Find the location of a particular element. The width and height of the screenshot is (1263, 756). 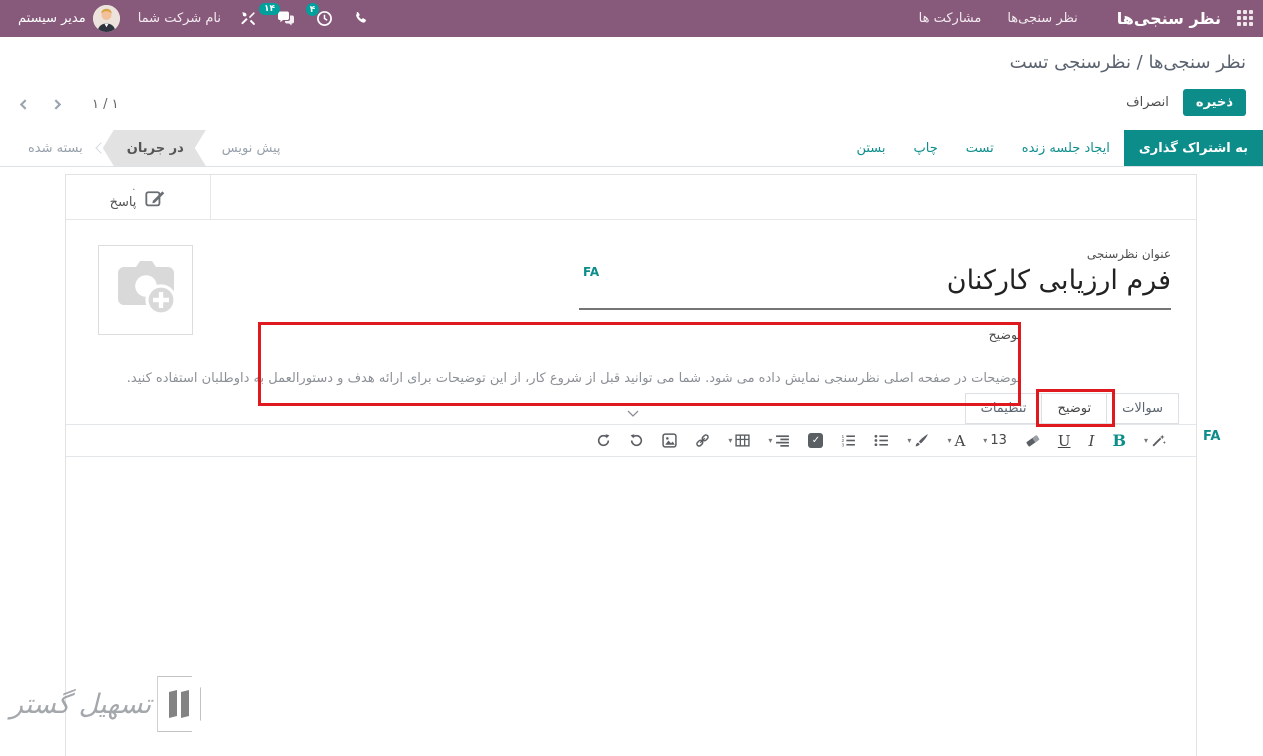

checklist-icon: ✓ is located at coordinates (816, 440).